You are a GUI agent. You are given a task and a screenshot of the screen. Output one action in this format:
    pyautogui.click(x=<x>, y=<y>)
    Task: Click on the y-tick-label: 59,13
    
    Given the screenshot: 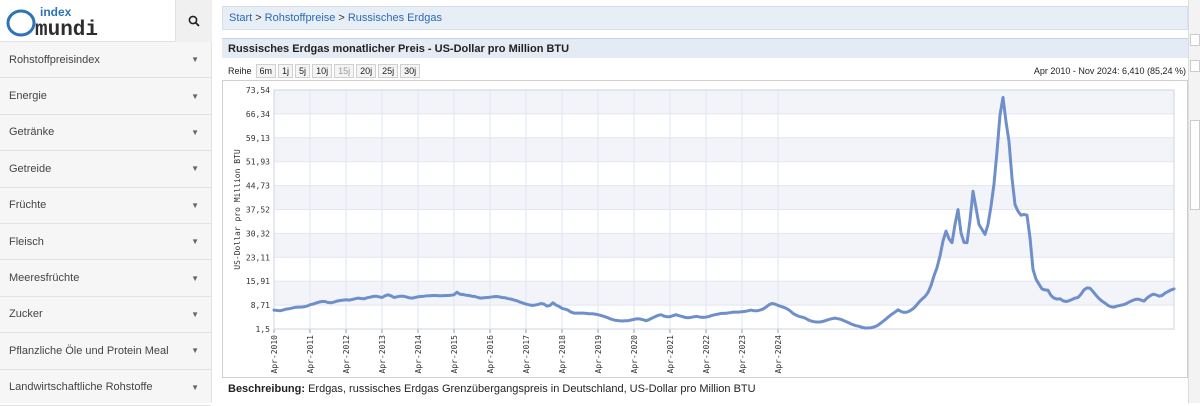 What is the action you would take?
    pyautogui.click(x=258, y=138)
    